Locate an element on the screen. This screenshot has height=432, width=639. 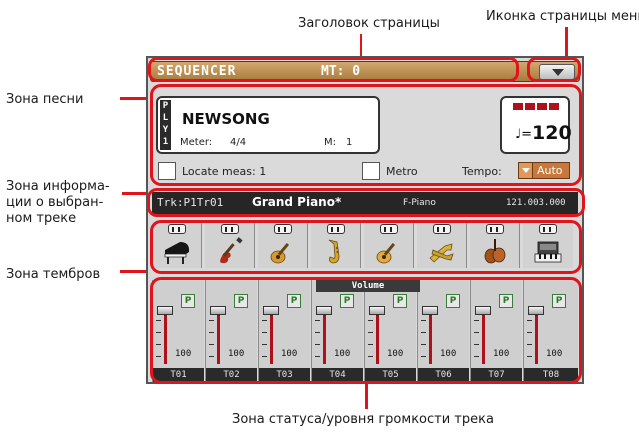
annotation-page-title: Заголовок страницы is located at coordinates (369, 23).